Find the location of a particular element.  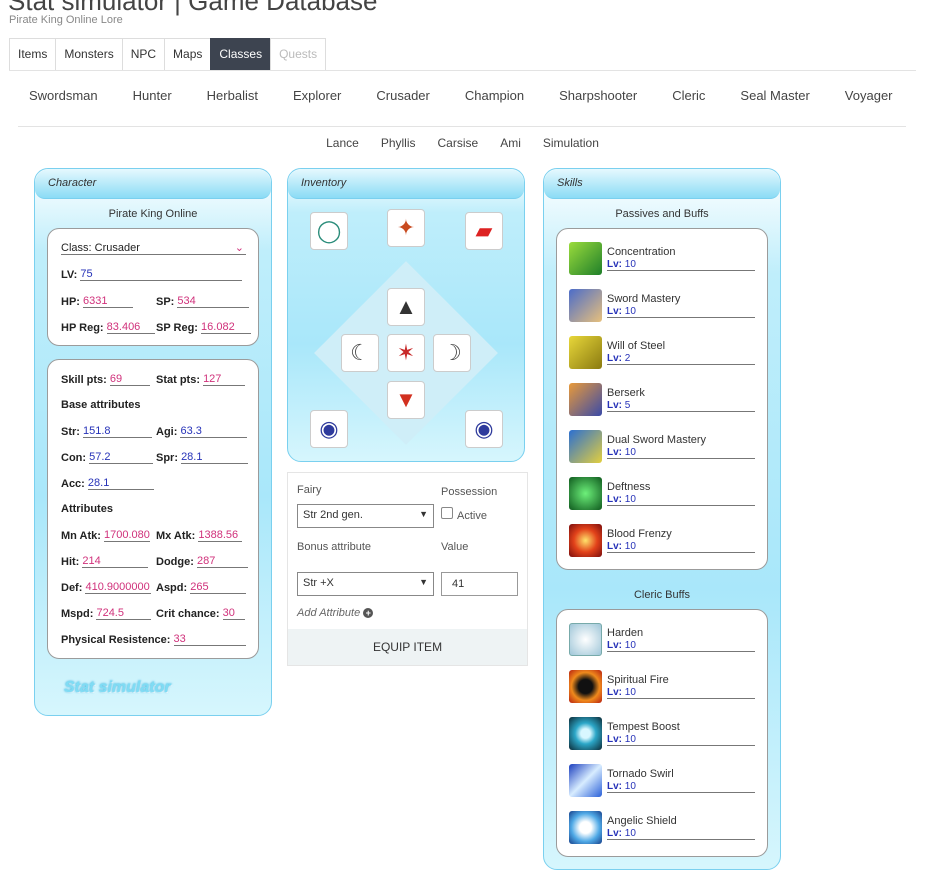

skill-sword-mastery: Sword Mastery Lv: 10 is located at coordinates (662, 309).